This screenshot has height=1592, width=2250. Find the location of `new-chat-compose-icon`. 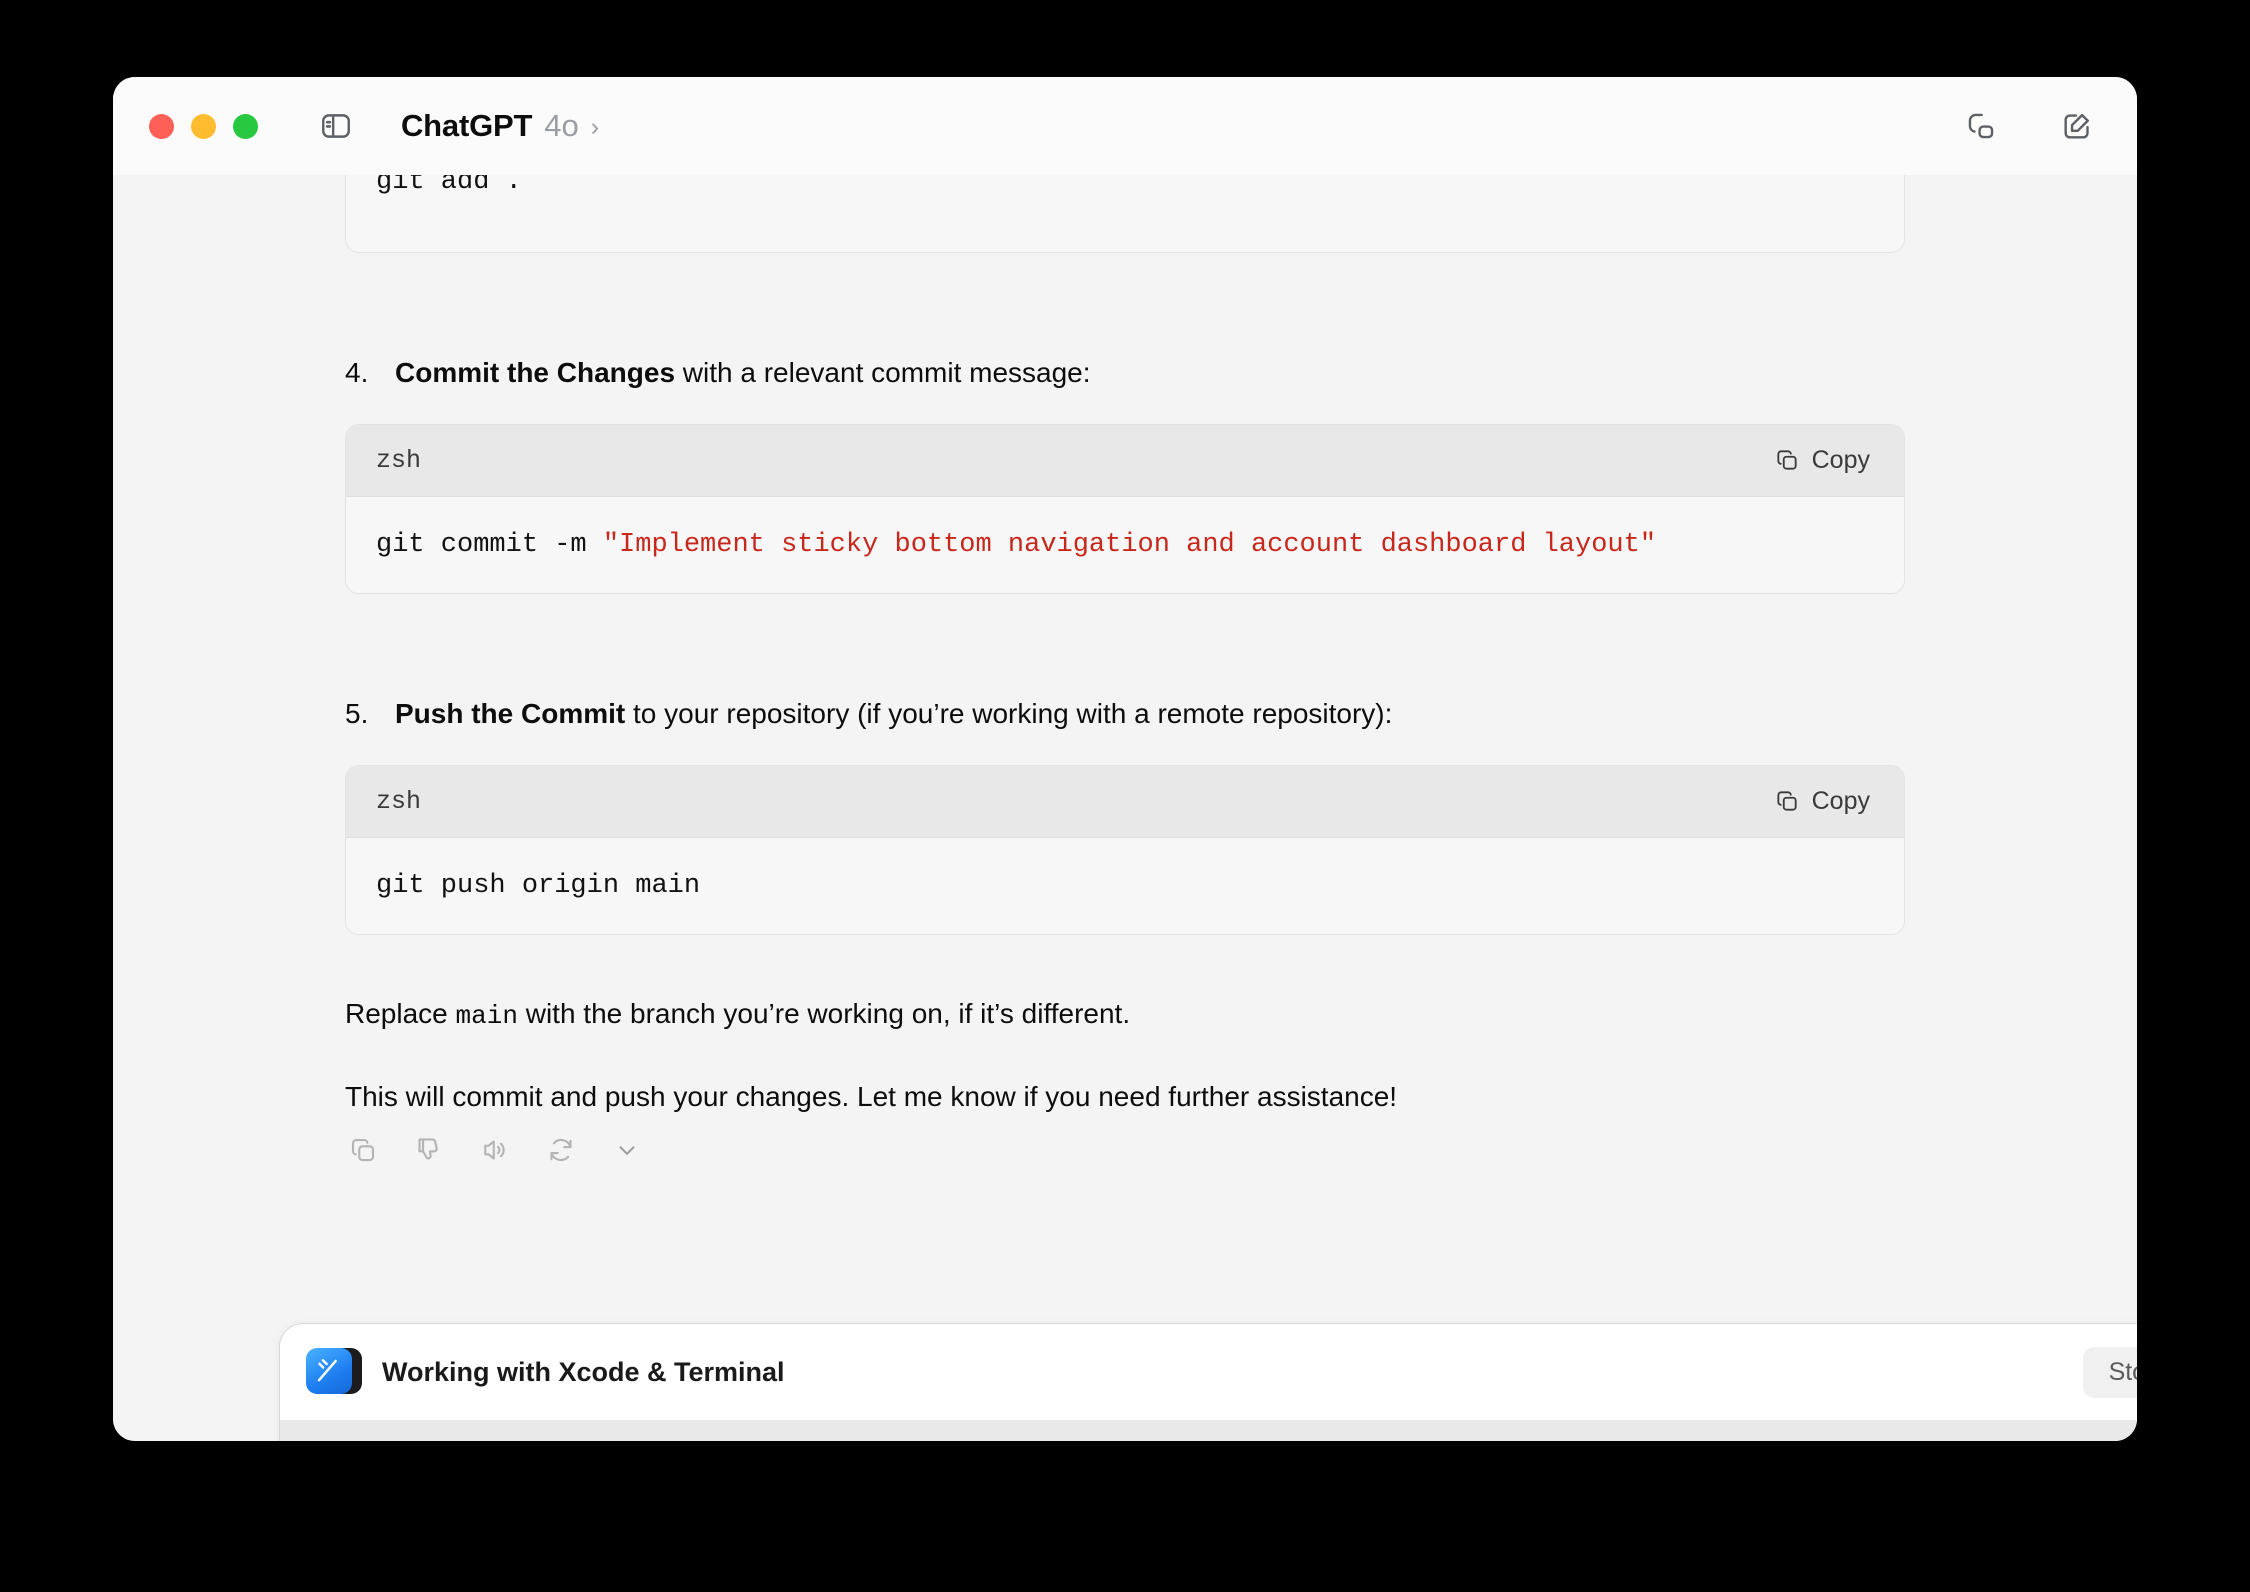

new-chat-compose-icon is located at coordinates (2077, 126).